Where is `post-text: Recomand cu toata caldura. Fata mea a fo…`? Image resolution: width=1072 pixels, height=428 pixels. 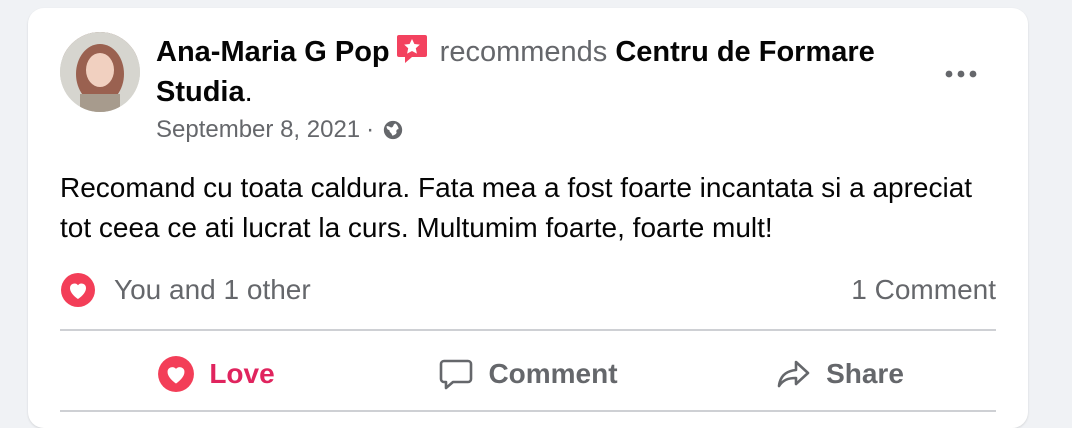
post-text: Recomand cu toata caldura. Fata mea a fo… is located at coordinates (516, 207).